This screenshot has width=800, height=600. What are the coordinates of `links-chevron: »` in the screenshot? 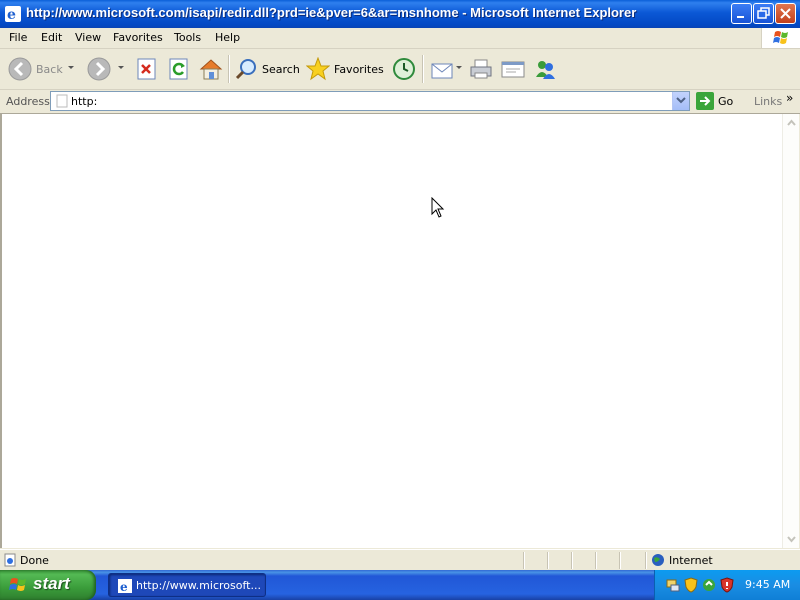 It's located at (789, 98).